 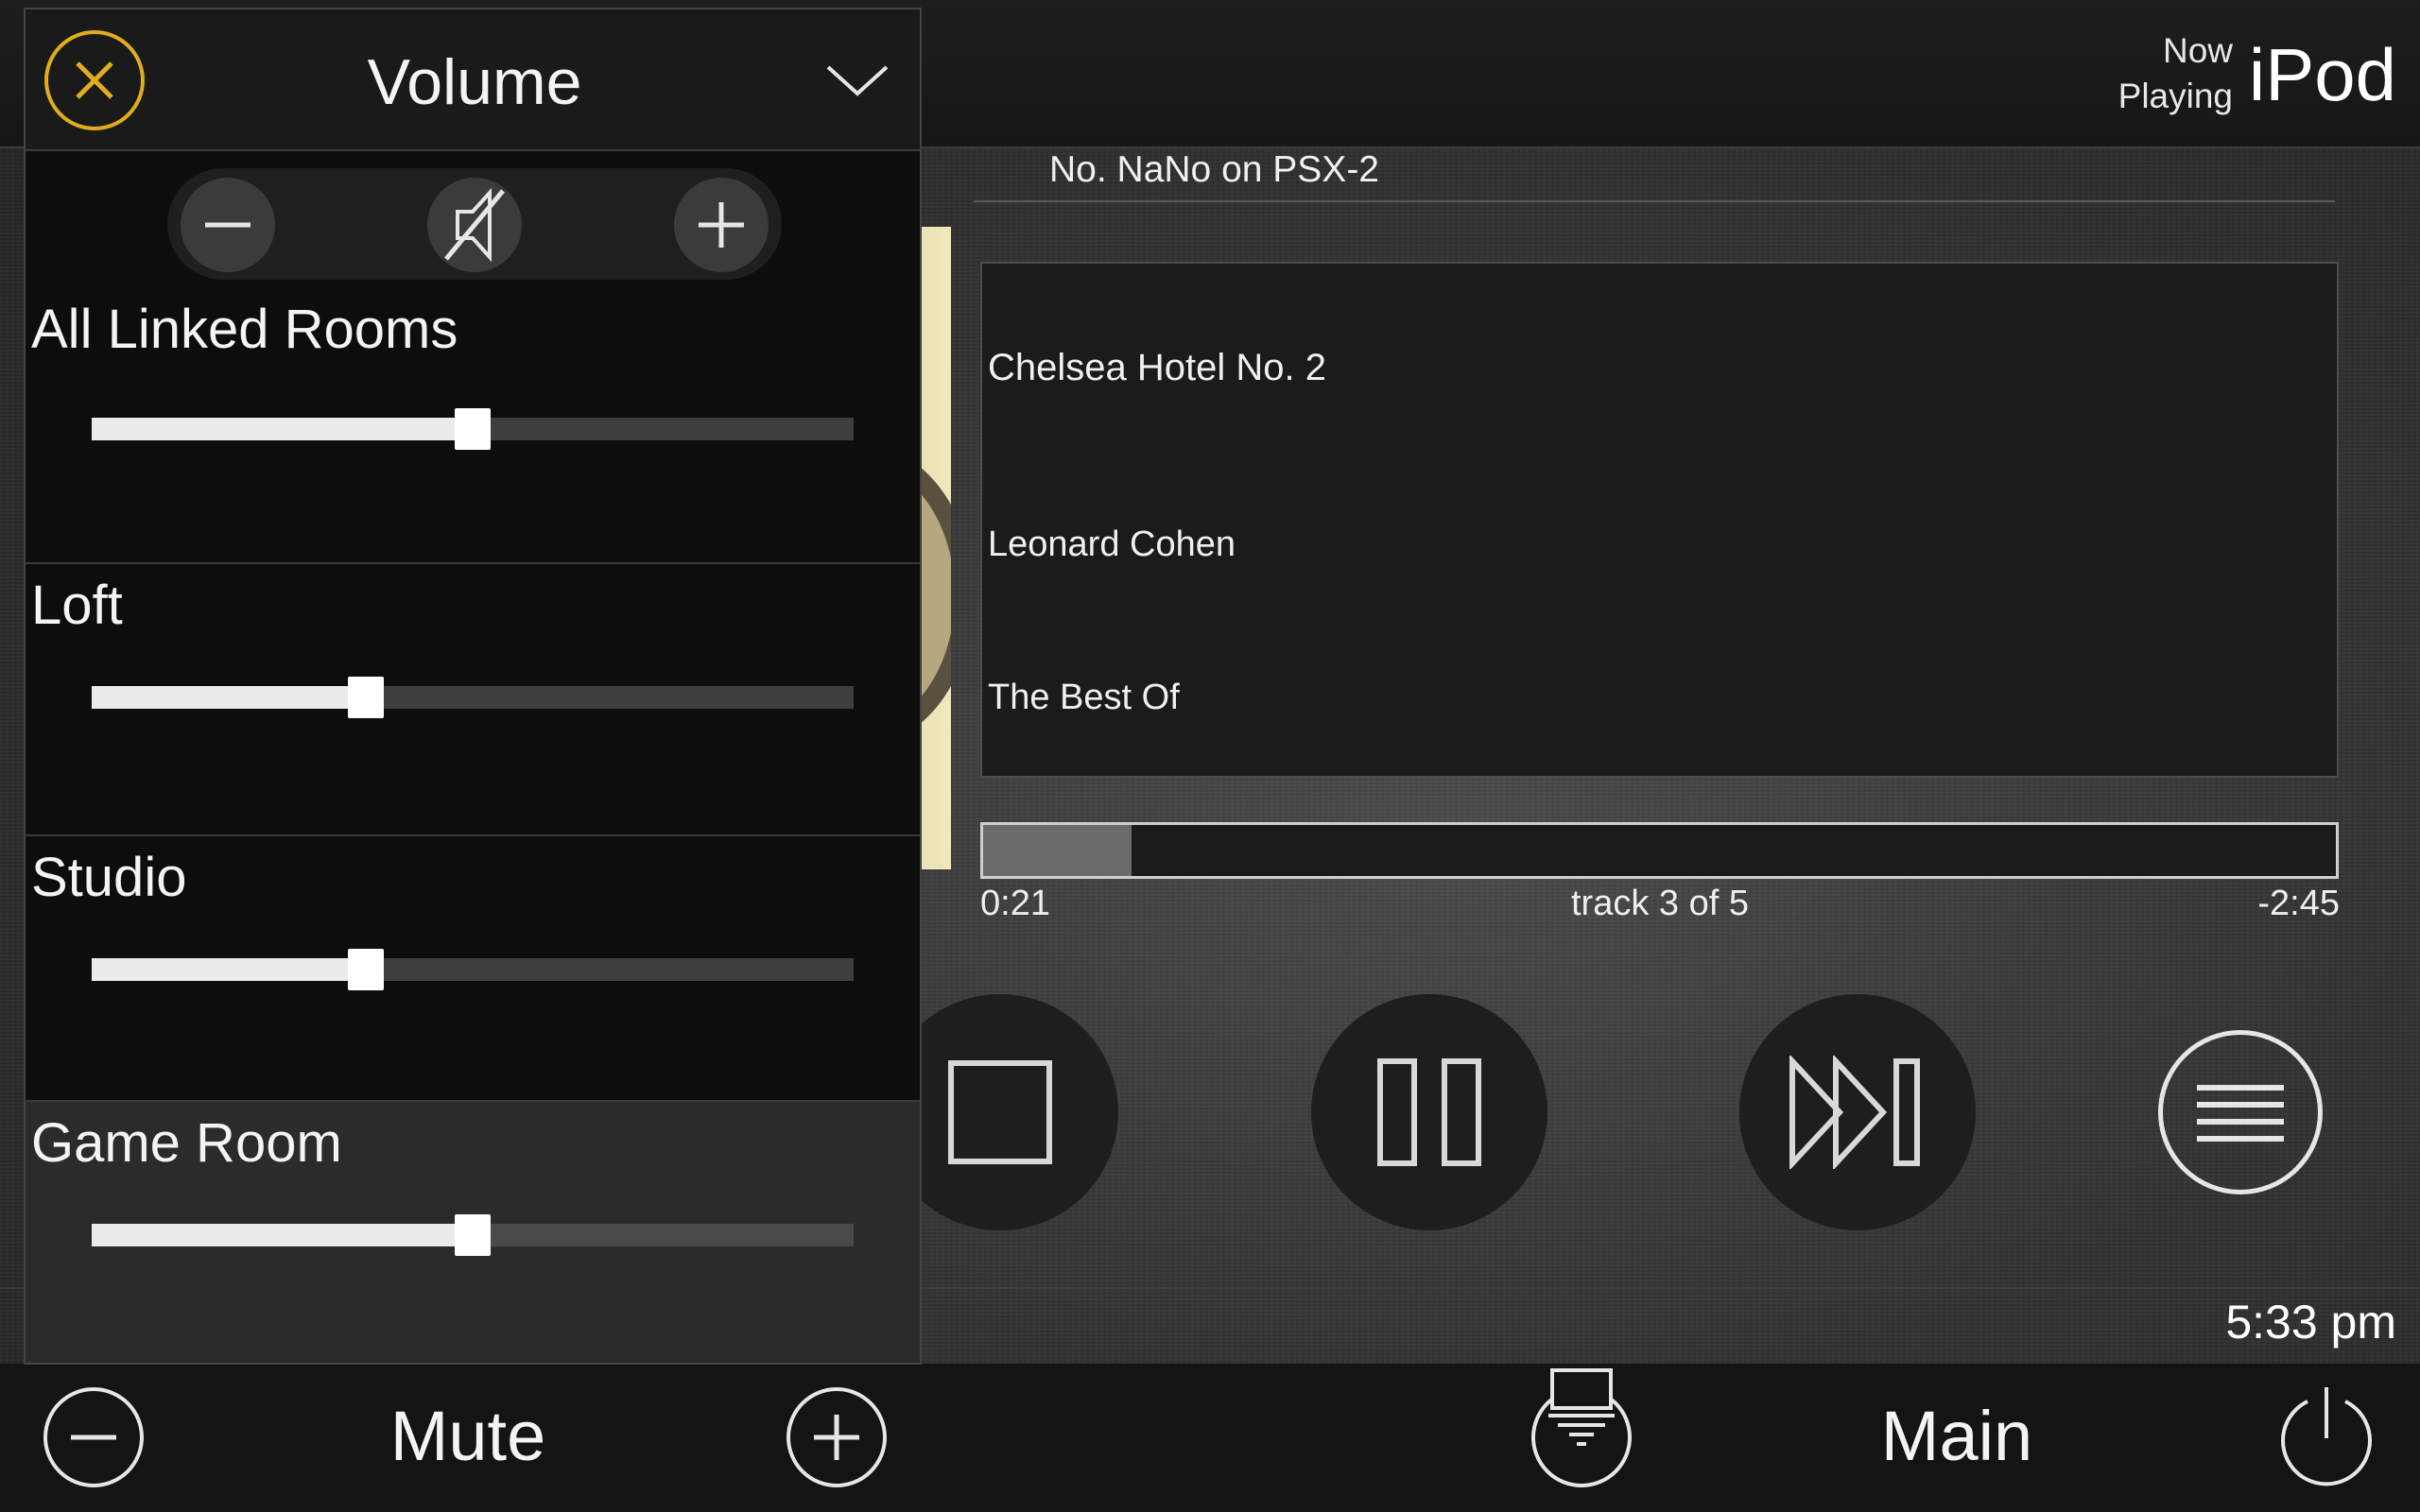 I want to click on volume-up-button, so click(x=836, y=1437).